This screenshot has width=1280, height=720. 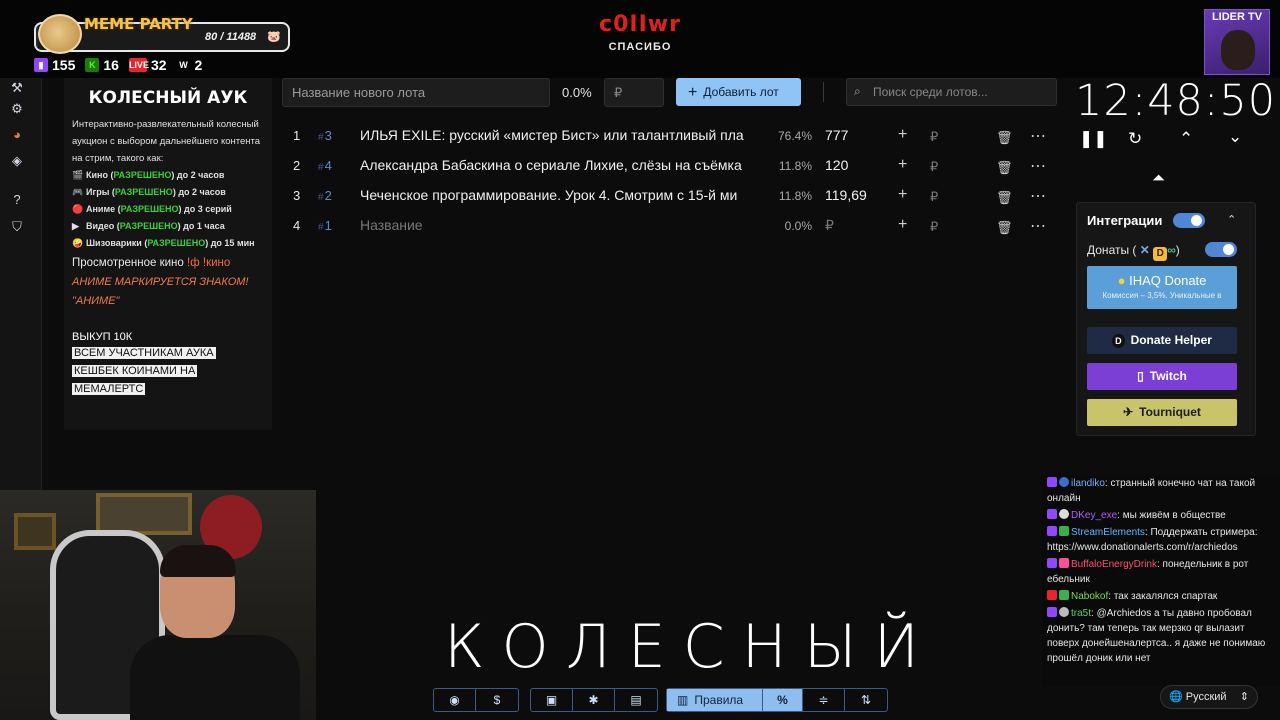 What do you see at coordinates (325, 225) in the screenshot?
I see `lot-id: #1` at bounding box center [325, 225].